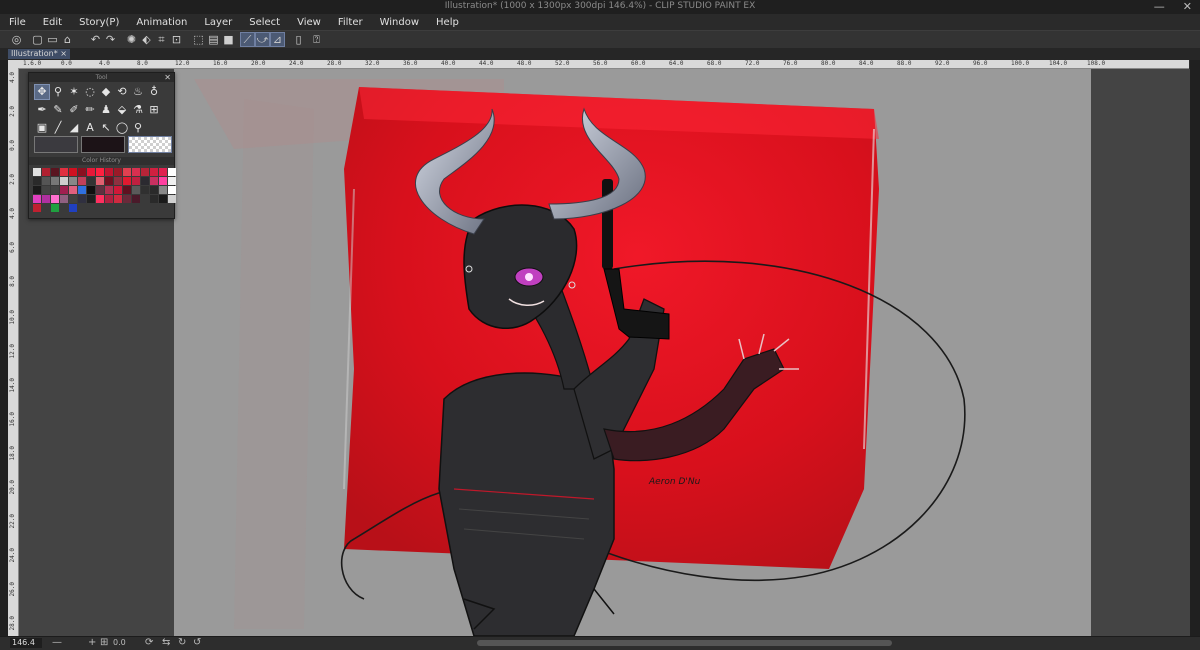  What do you see at coordinates (17, 22) in the screenshot?
I see `menu-file: File` at bounding box center [17, 22].